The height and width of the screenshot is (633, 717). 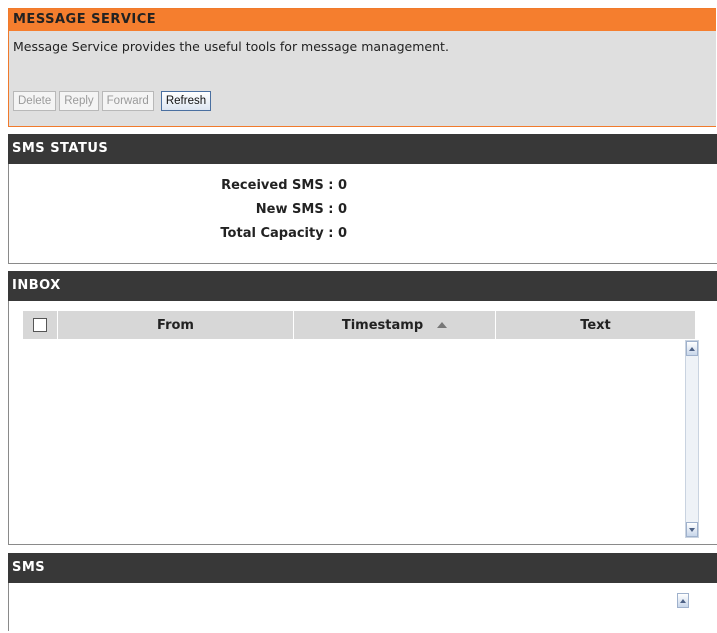 What do you see at coordinates (301, 209) in the screenshot?
I see `new-sms-count: New SMS : 0` at bounding box center [301, 209].